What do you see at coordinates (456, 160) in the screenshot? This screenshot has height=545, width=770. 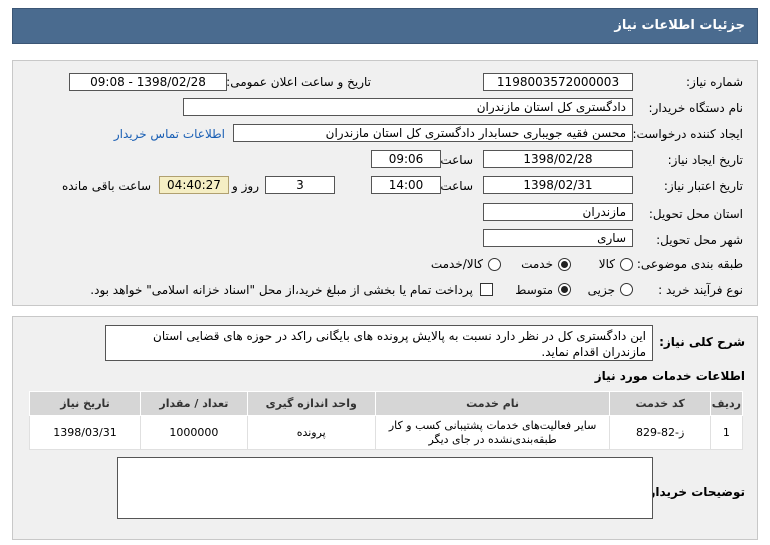 I see `created-time-label: ساعت` at bounding box center [456, 160].